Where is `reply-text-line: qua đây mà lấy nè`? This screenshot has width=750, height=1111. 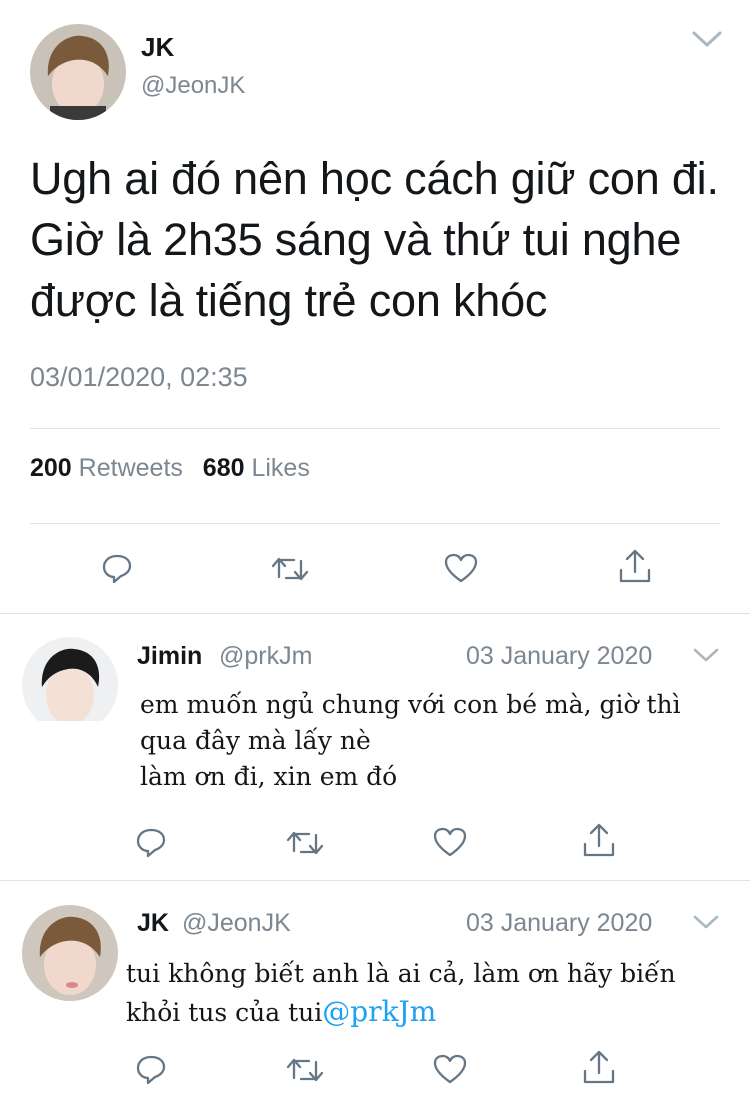 reply-text-line: qua đây mà lấy nè is located at coordinates (255, 740).